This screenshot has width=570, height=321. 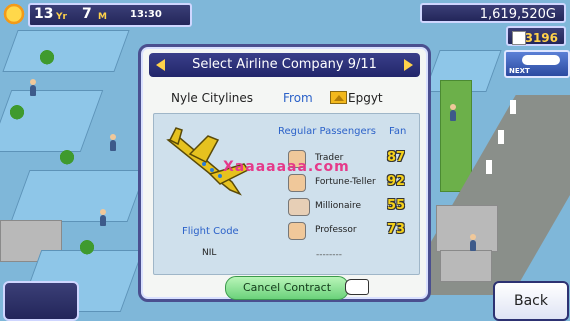 I want to click on year-value: 13, so click(x=44, y=14).